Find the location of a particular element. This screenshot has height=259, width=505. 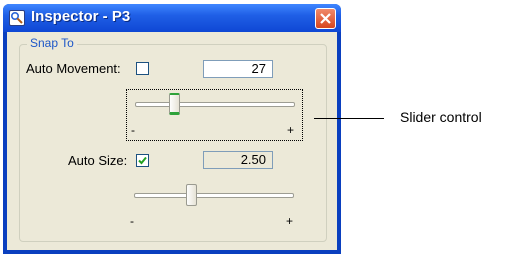

window-title: Inspector - P3 is located at coordinates (81, 16).